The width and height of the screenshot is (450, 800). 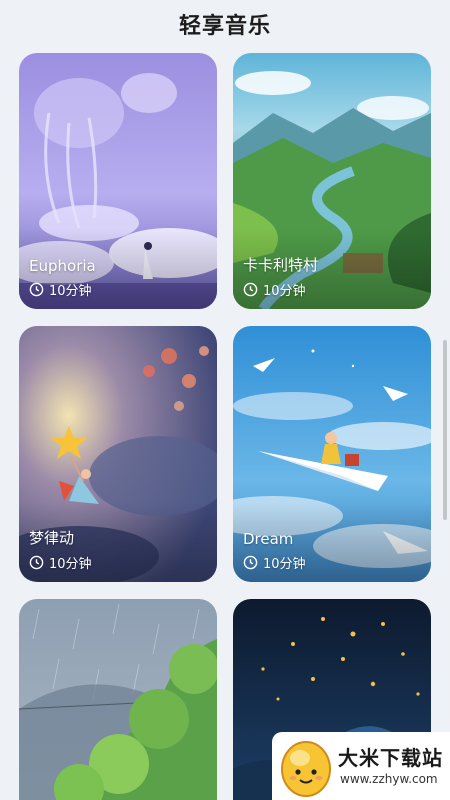 What do you see at coordinates (118, 181) in the screenshot?
I see `music-card-euphoria: Euphoria 10分钟` at bounding box center [118, 181].